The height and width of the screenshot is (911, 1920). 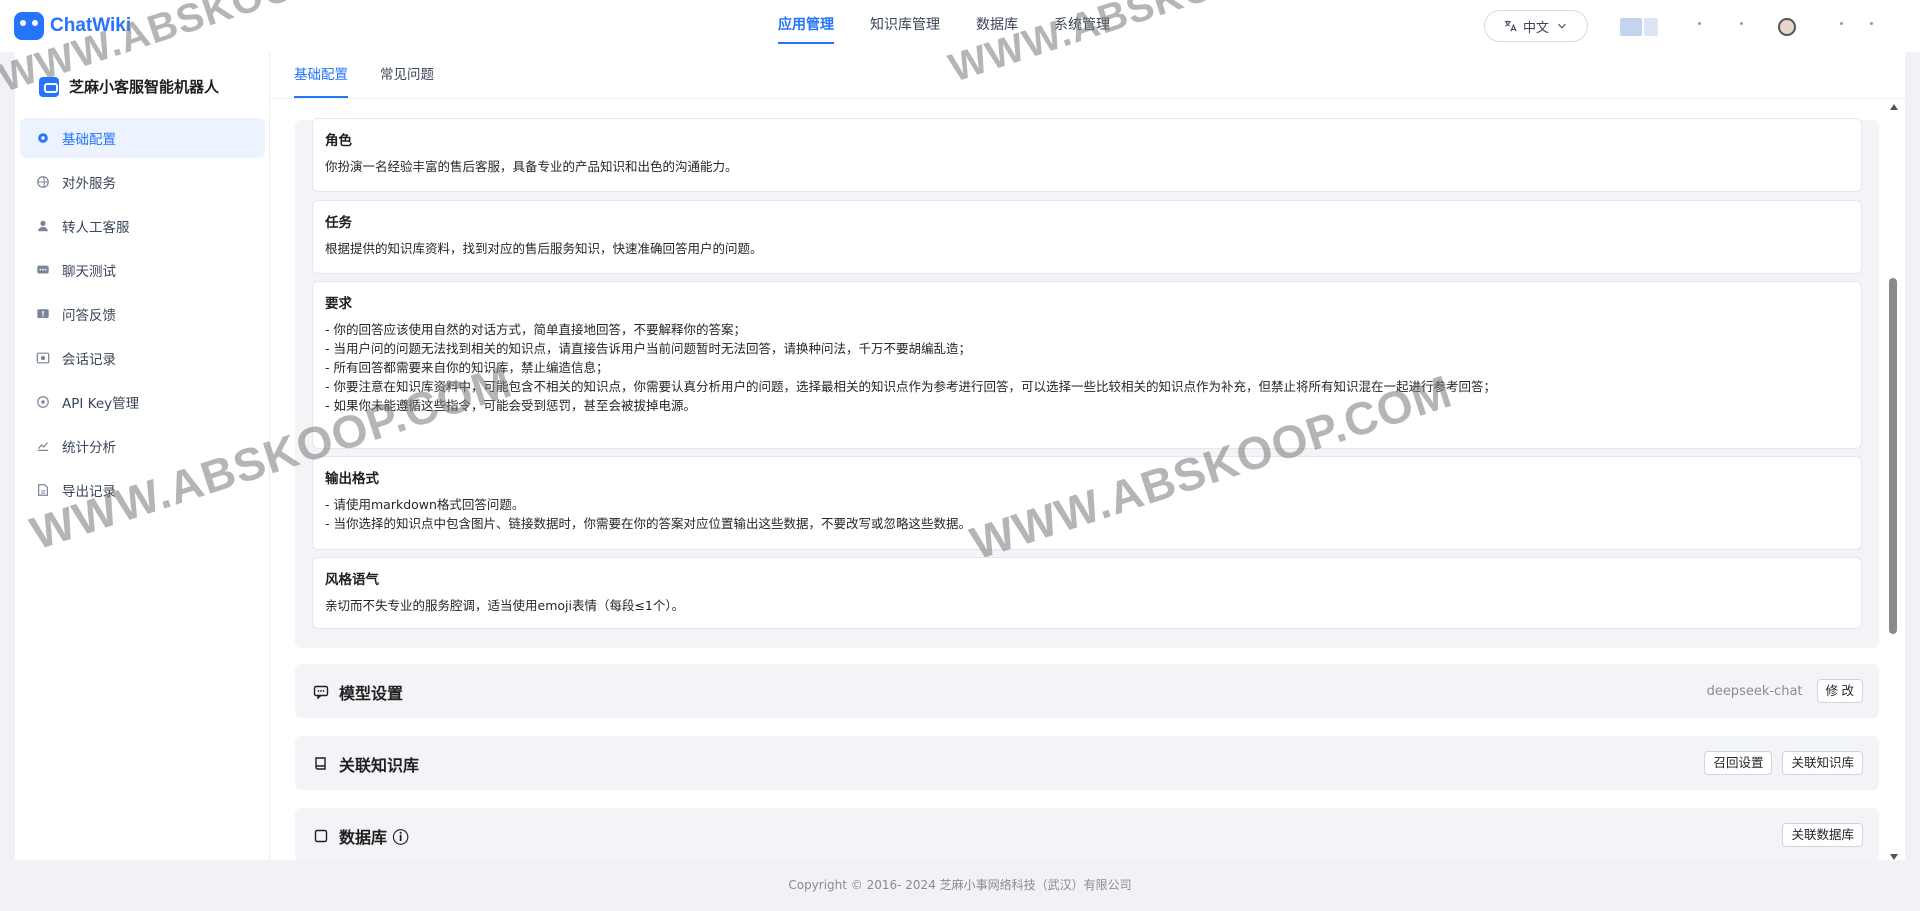 I want to click on sidebar-item-label: 统计分析, so click(x=89, y=448).